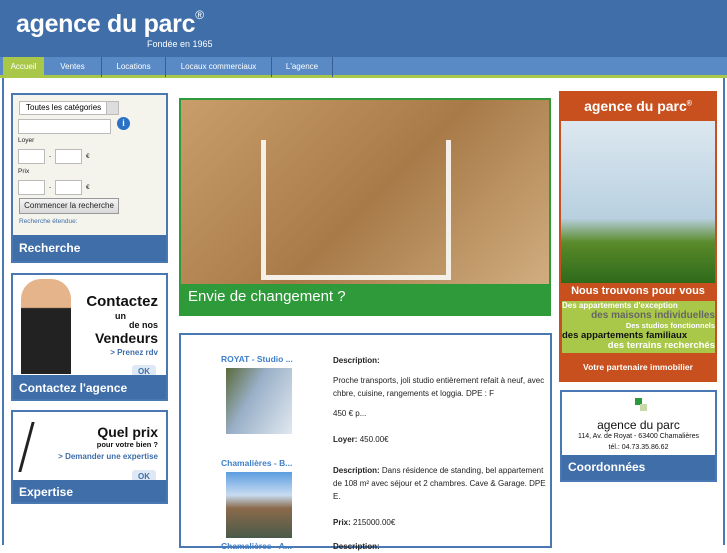 This screenshot has width=727, height=553. I want to click on hero-caption: Envie de changement ?, so click(365, 299).